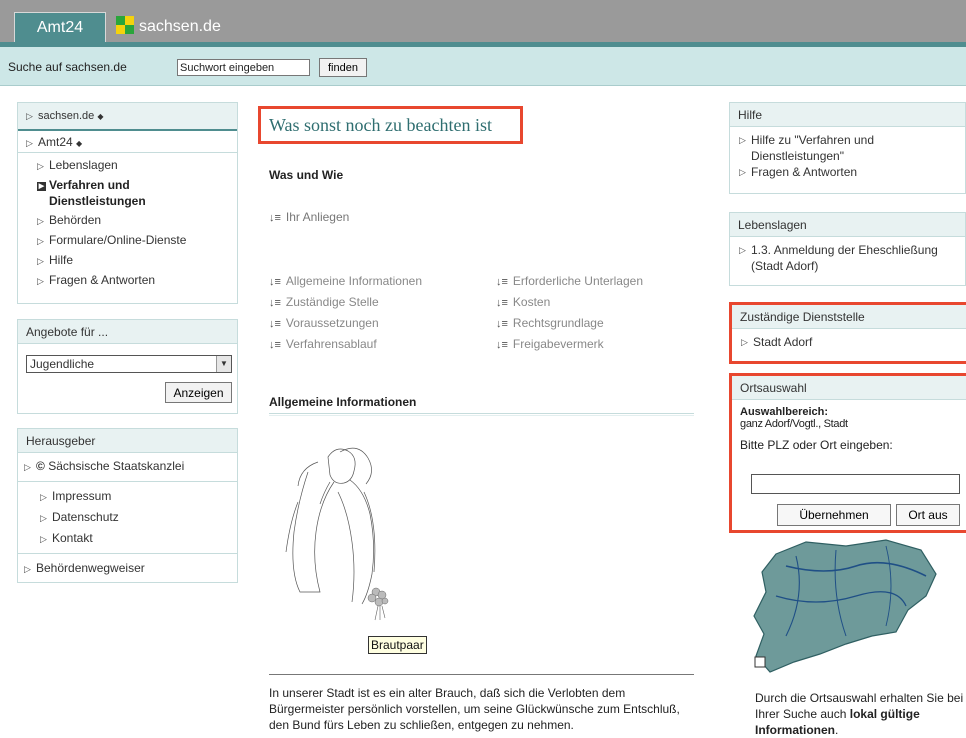 The width and height of the screenshot is (966, 738). What do you see at coordinates (353, 281) in the screenshot?
I see `anchor-link-label: Allgemeine Informationen` at bounding box center [353, 281].